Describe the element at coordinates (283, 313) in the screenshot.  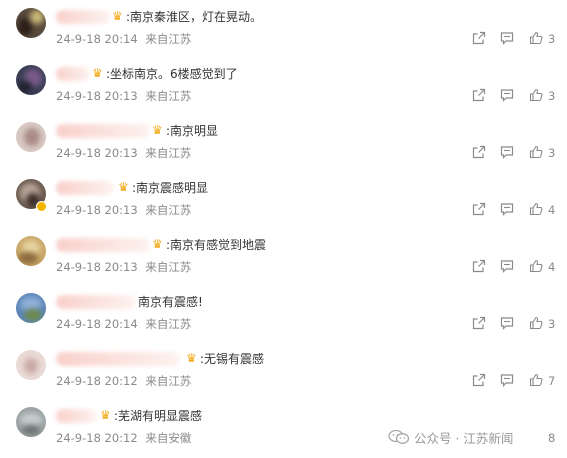
I see `comment-item: 南京有震感! 24-9-18 20:14 来自江苏 3` at that location.